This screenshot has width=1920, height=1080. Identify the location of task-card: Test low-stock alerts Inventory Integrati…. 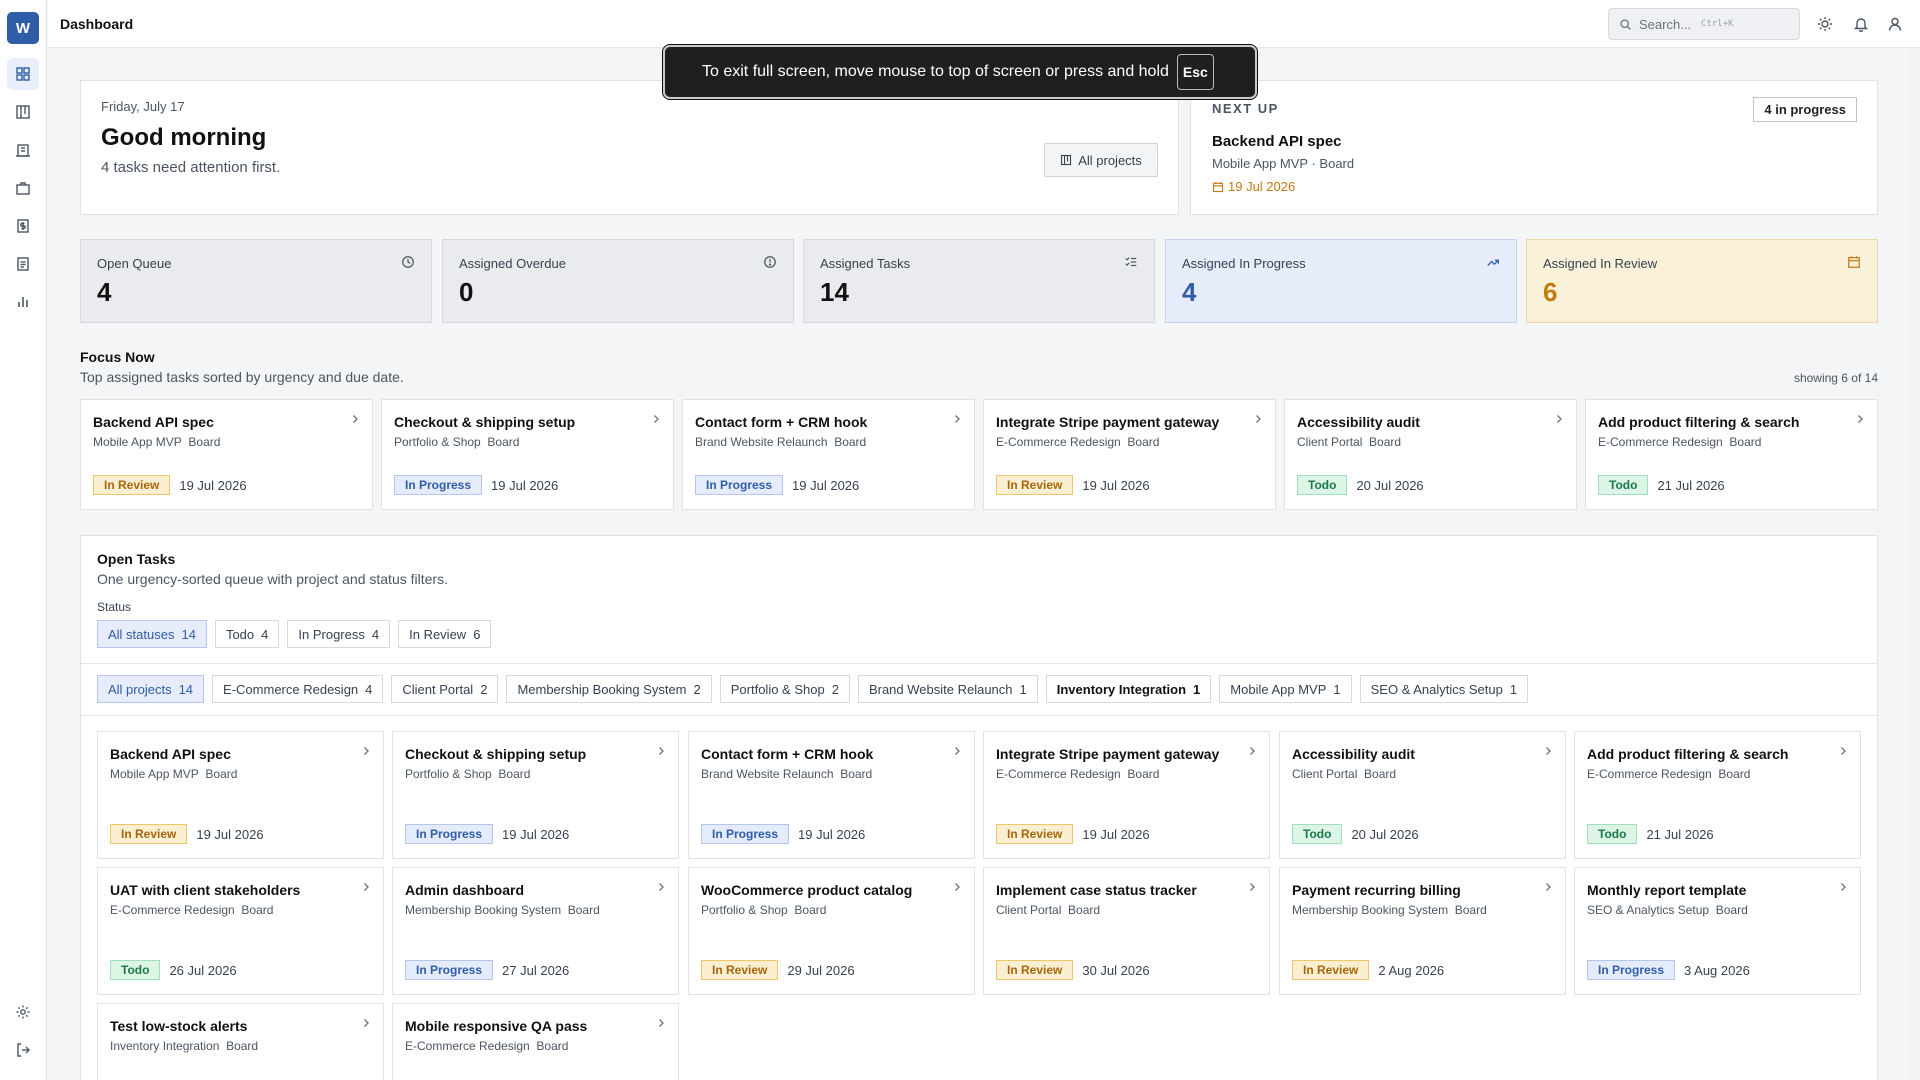
(240, 1041).